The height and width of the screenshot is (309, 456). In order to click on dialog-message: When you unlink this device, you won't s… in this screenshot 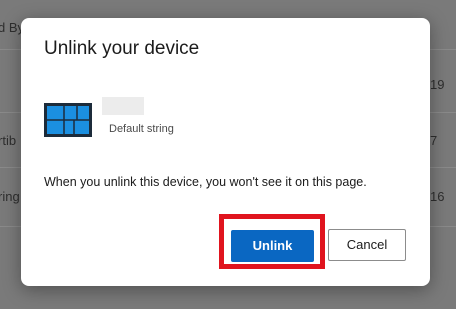, I will do `click(205, 182)`.